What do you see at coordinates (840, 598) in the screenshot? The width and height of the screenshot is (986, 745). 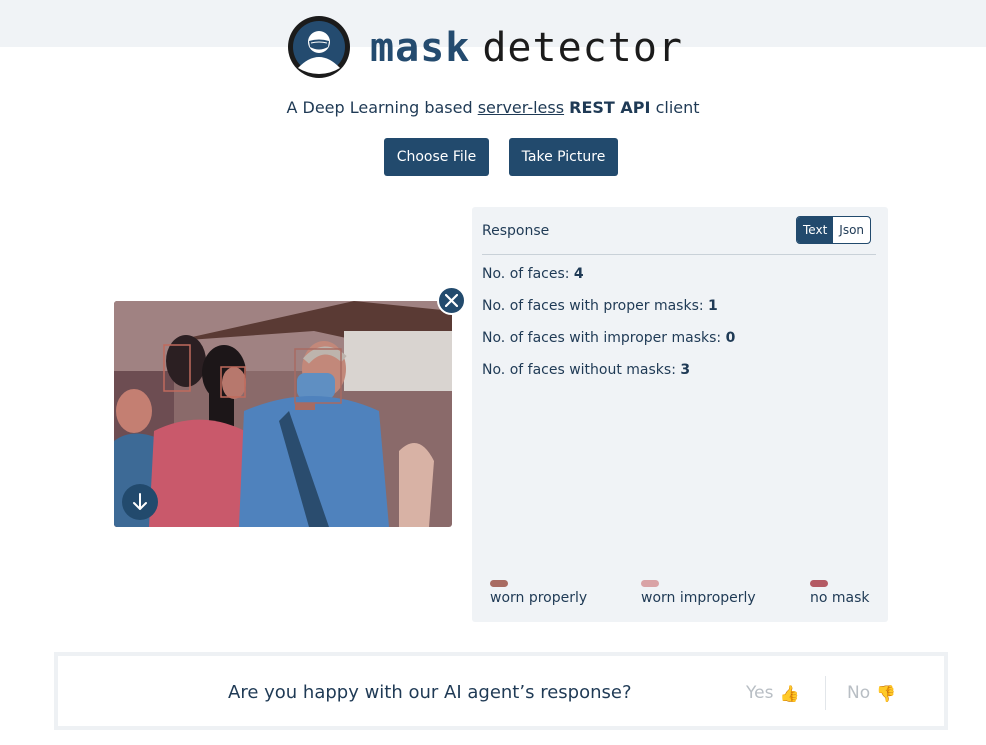 I see `legend-label: no mask` at bounding box center [840, 598].